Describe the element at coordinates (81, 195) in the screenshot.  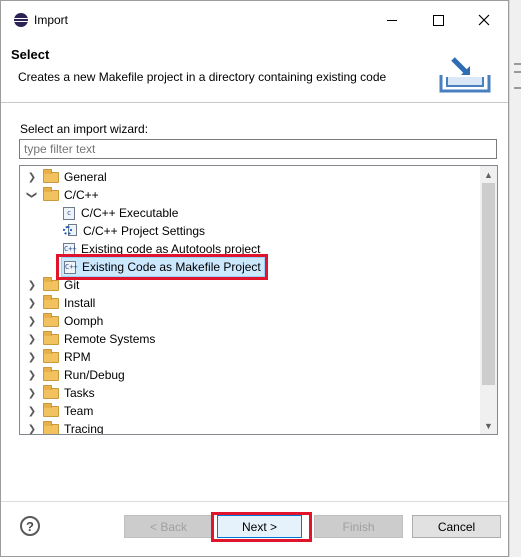
I see `tree-item-label: C/C++` at that location.